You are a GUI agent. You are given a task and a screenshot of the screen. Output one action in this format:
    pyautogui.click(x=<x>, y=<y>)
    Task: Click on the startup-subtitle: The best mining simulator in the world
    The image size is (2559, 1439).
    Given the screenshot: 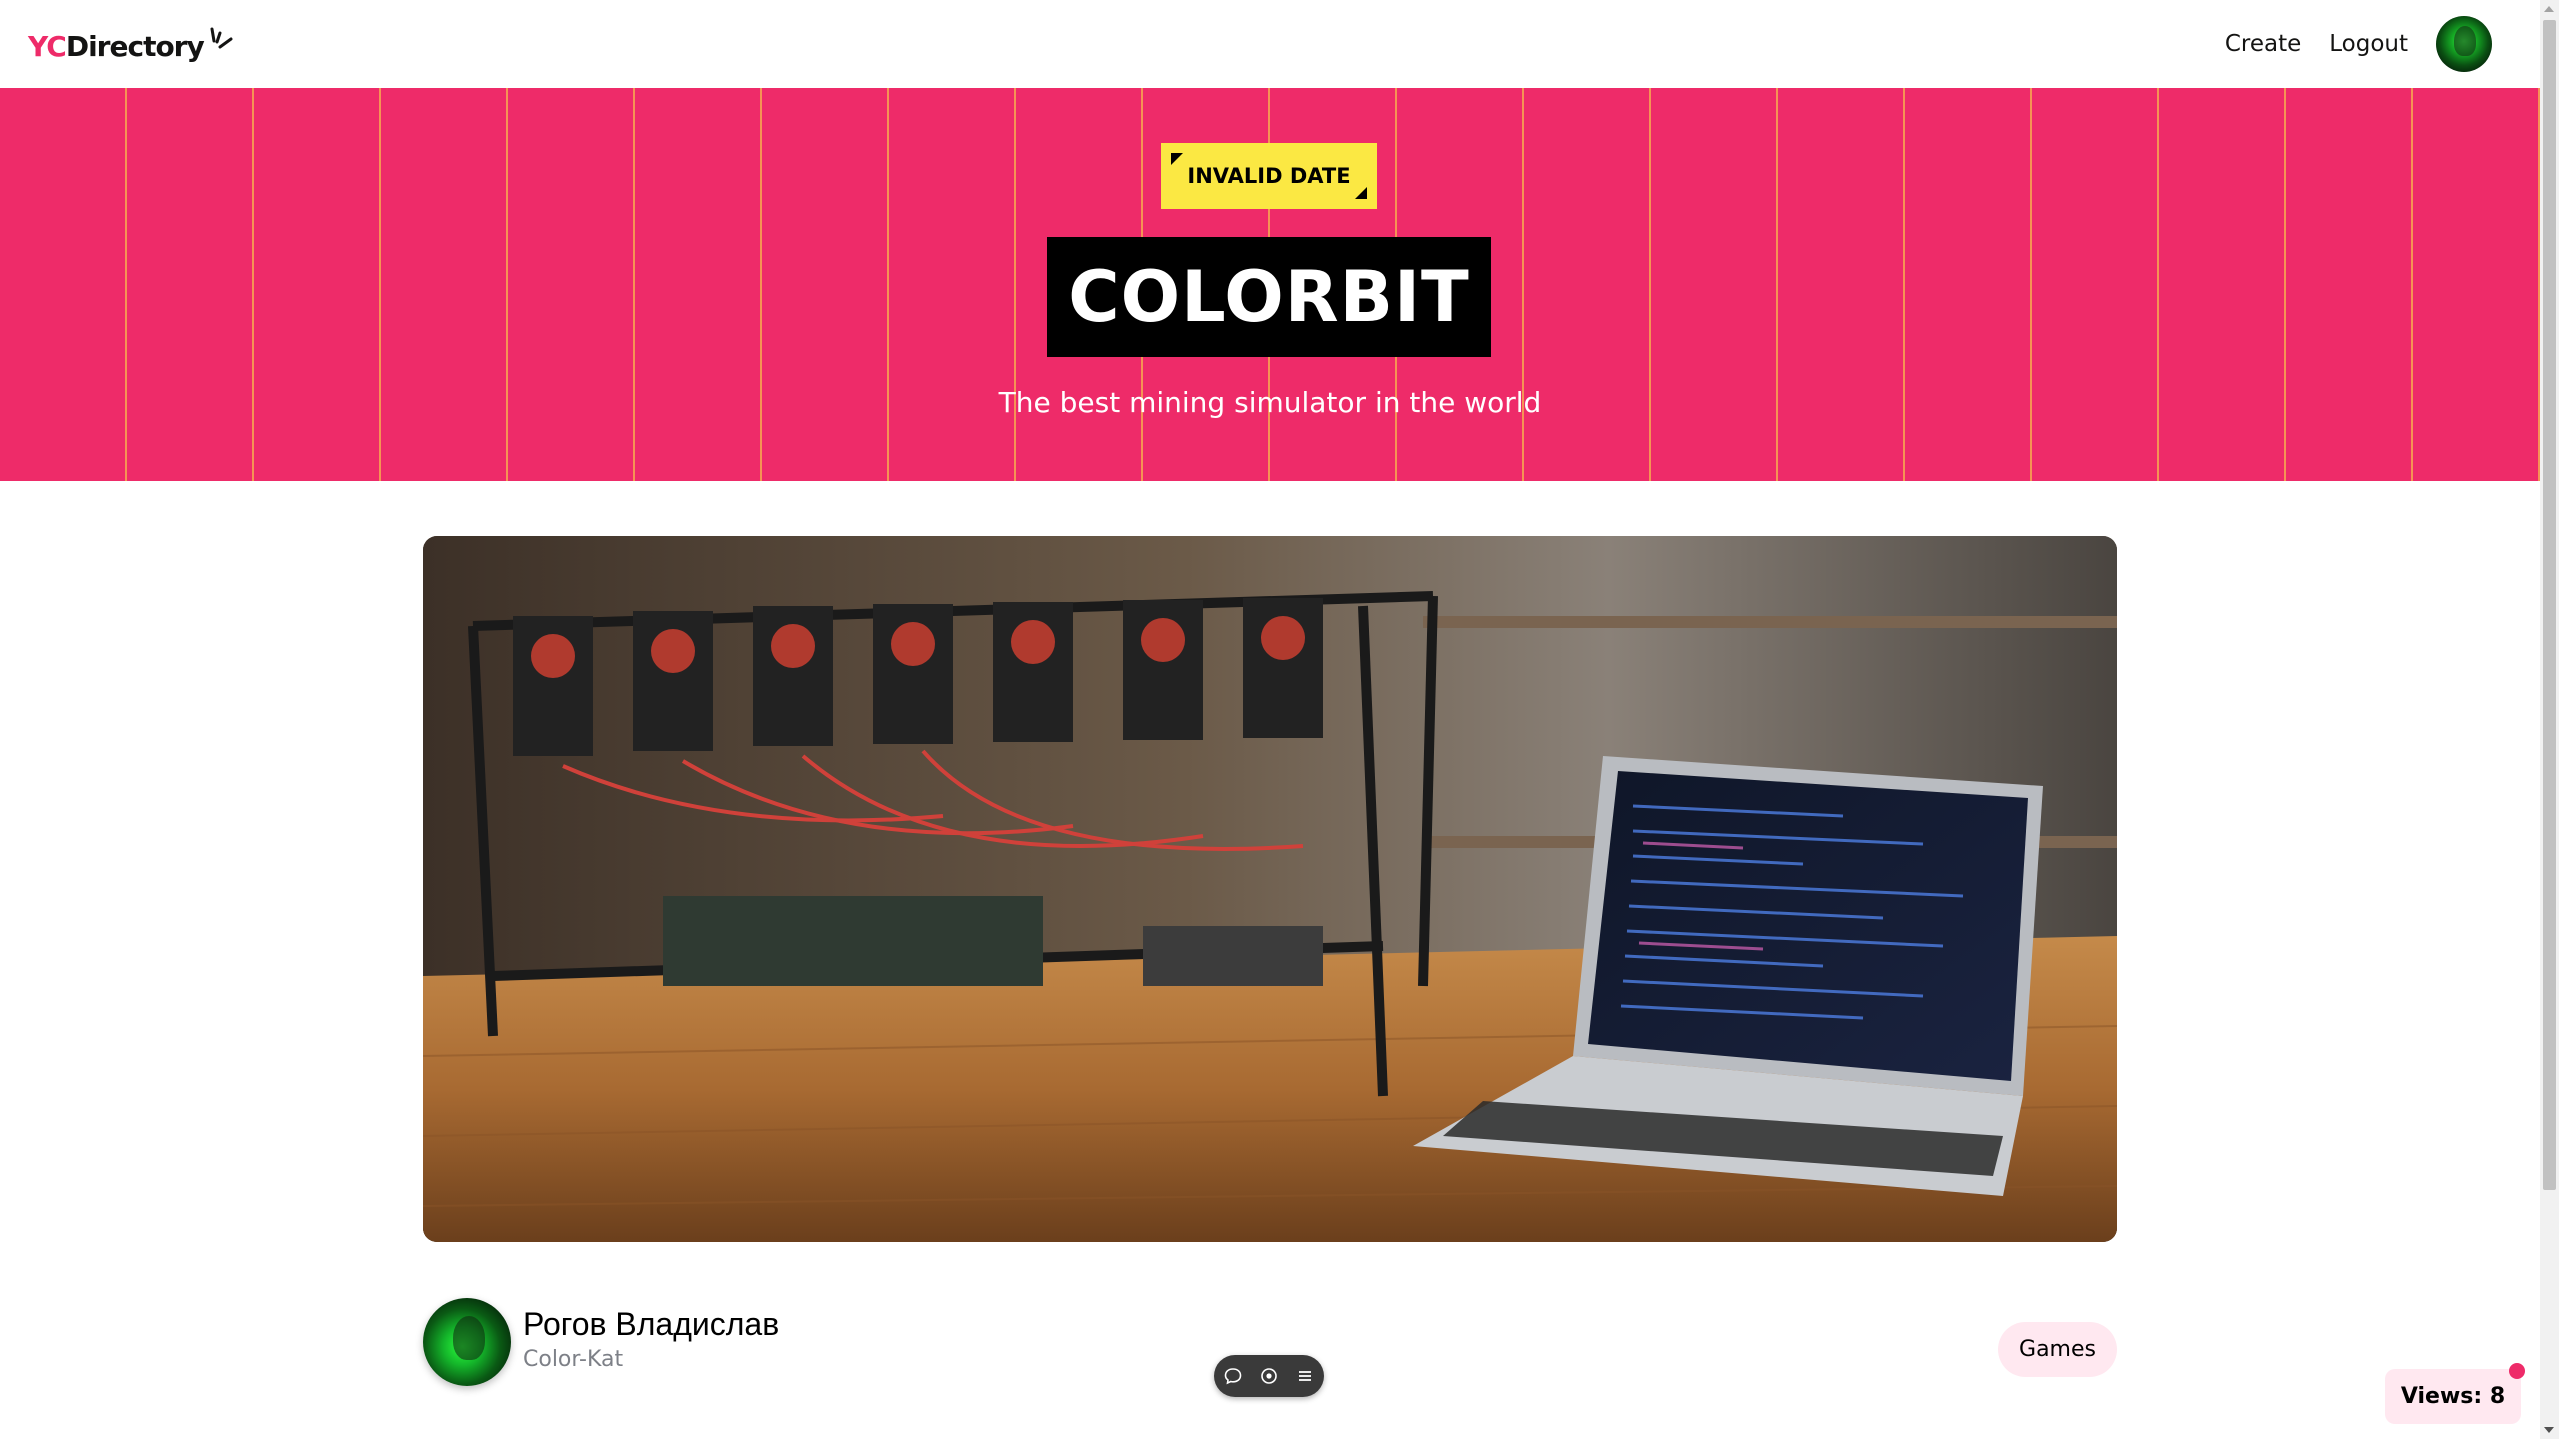 What is the action you would take?
    pyautogui.click(x=1270, y=402)
    